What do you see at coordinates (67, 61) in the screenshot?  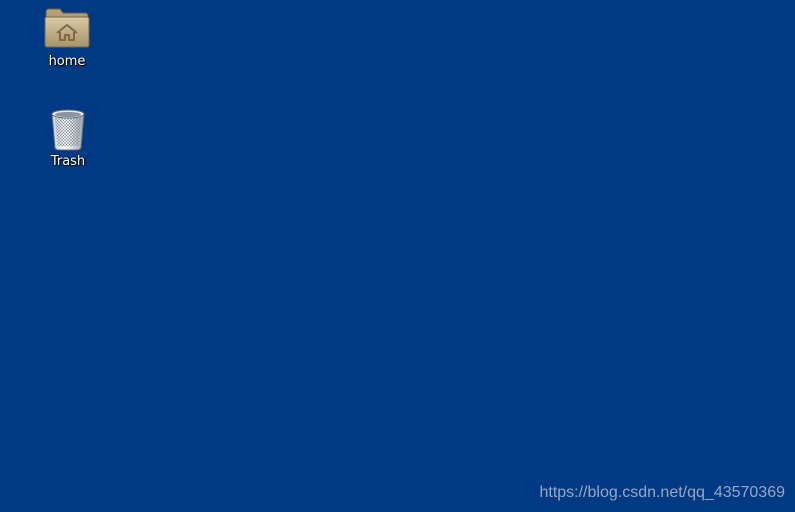 I see `desktop-icon-home-label: home` at bounding box center [67, 61].